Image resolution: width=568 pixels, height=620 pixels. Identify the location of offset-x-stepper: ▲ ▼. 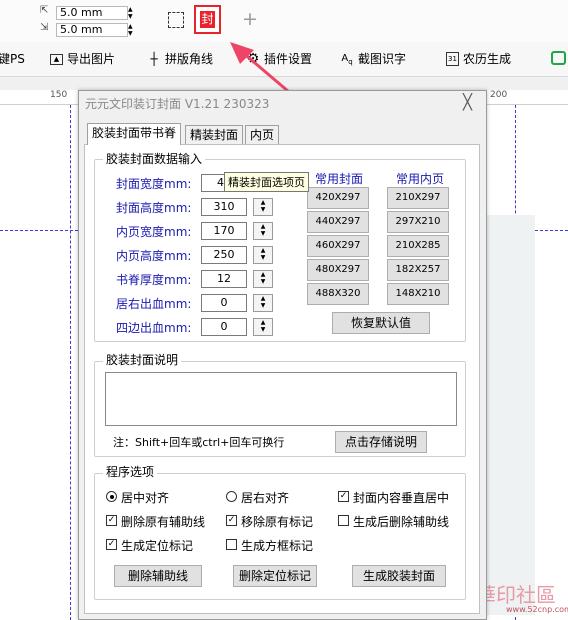
(132, 13).